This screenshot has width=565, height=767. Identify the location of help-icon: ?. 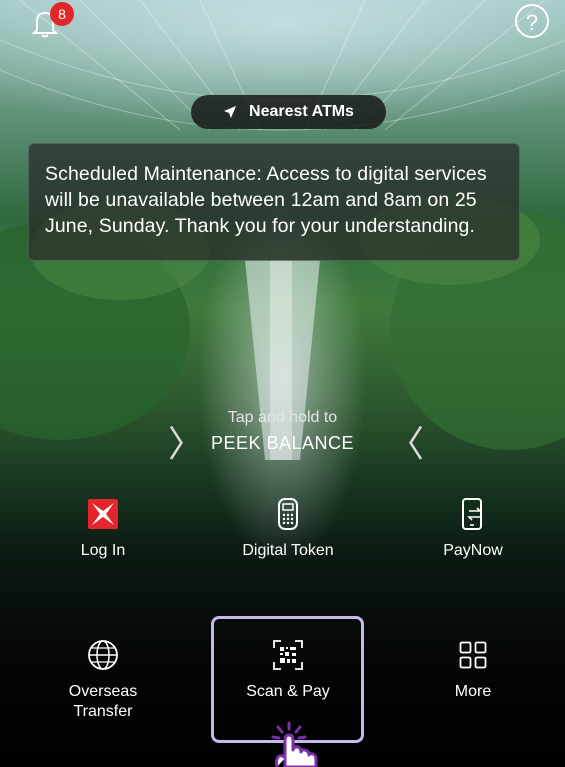
(532, 21).